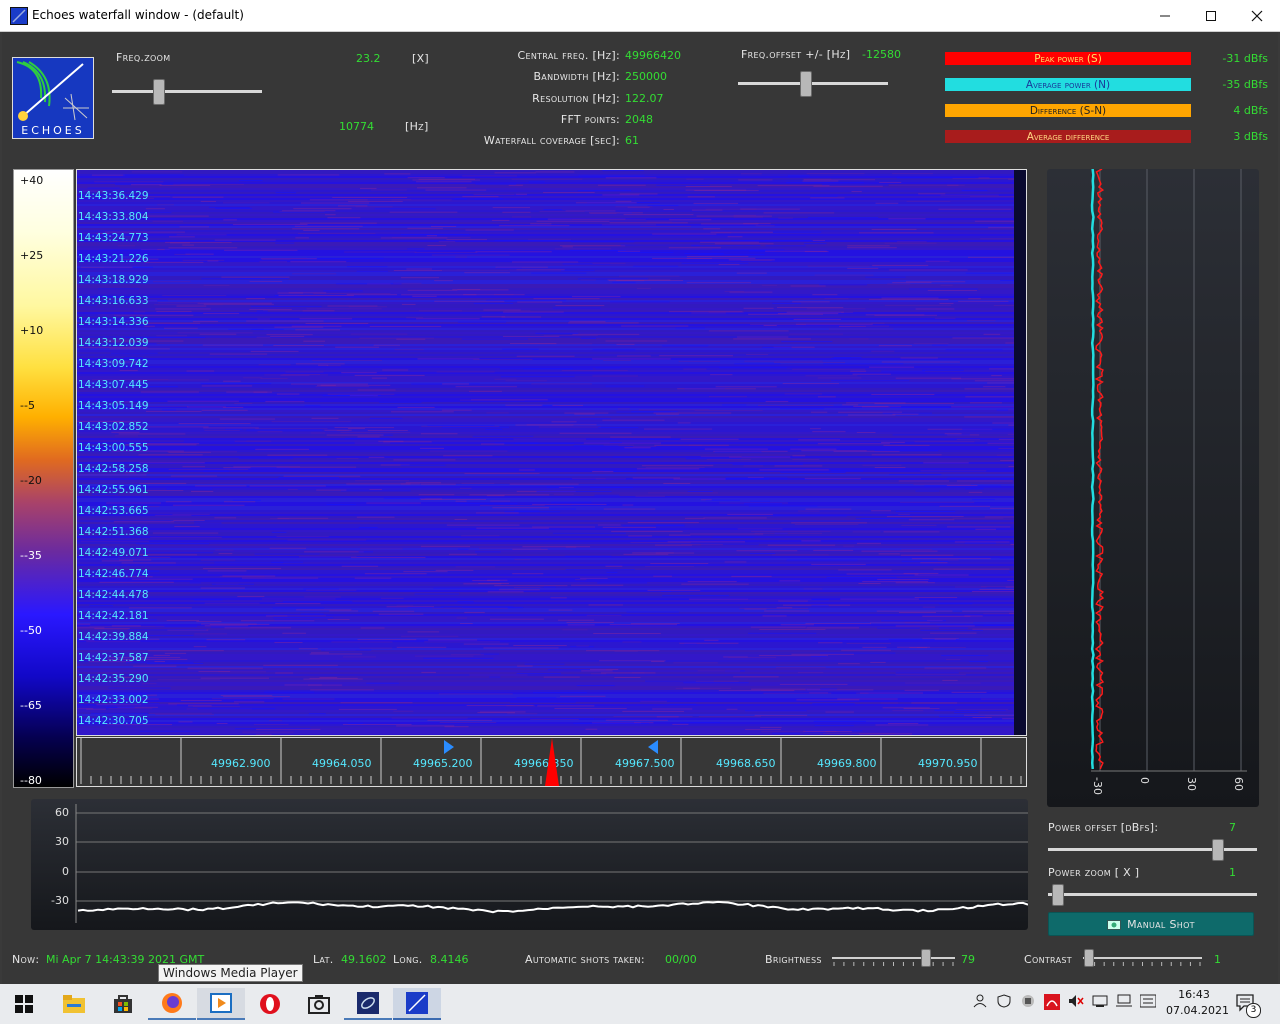 Image resolution: width=1280 pixels, height=1024 pixels. I want to click on camera-app-icon, so click(319, 1004).